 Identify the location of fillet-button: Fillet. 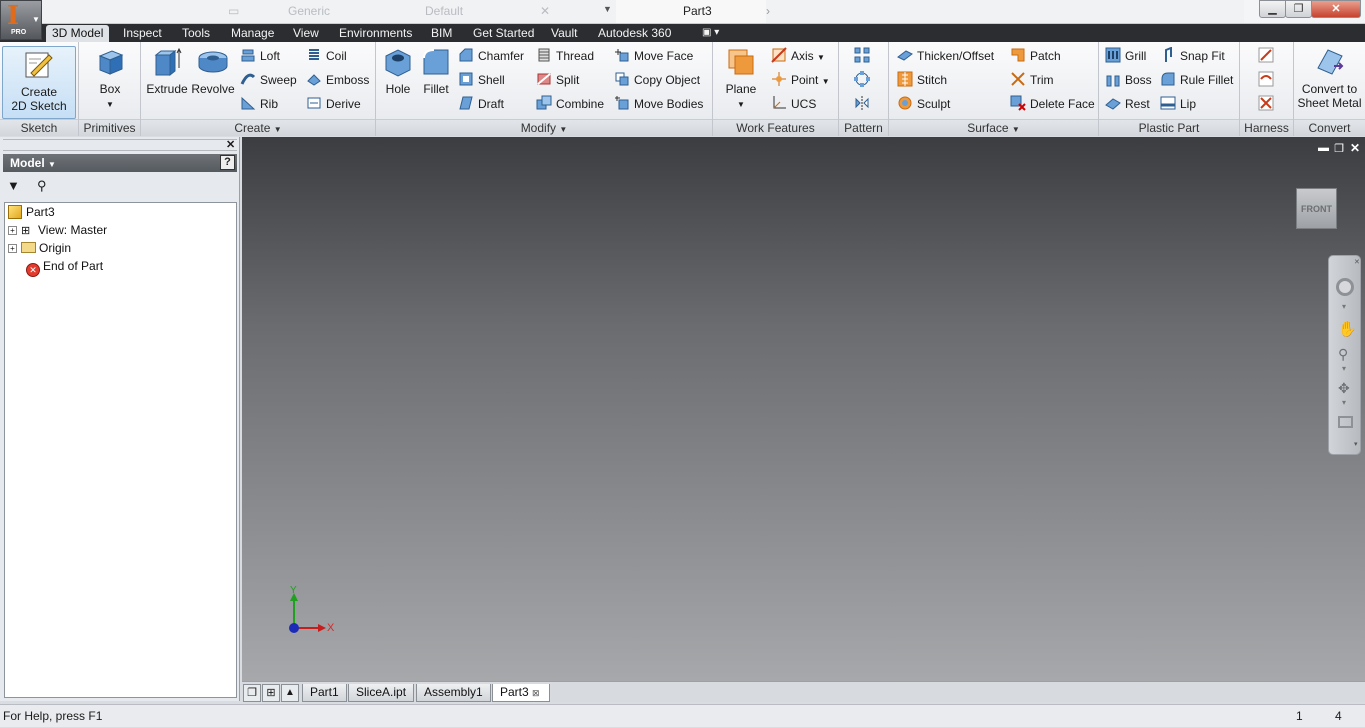
(436, 82).